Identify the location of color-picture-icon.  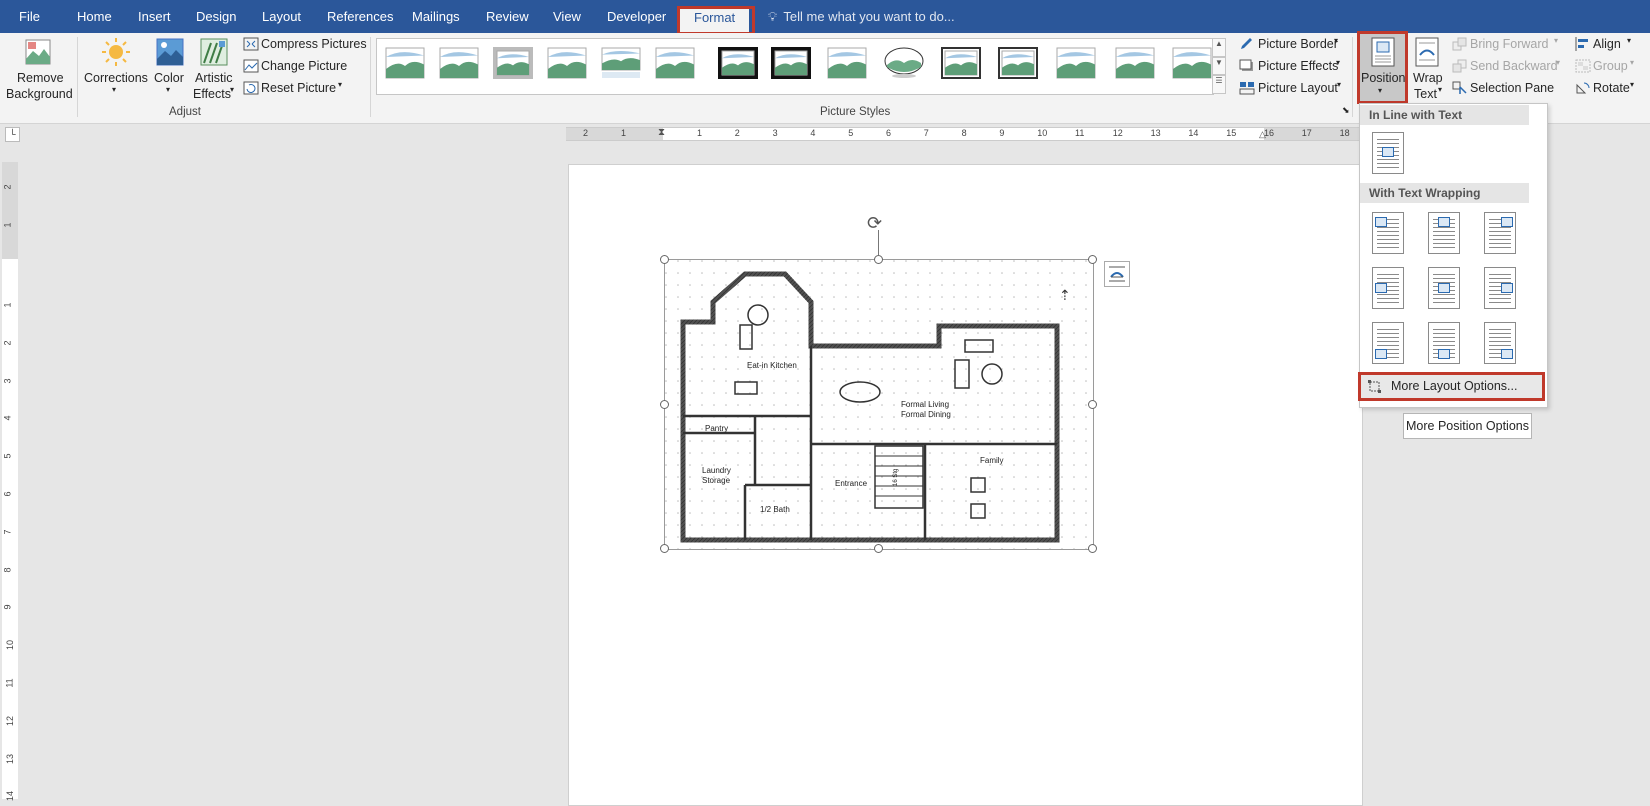
(170, 52).